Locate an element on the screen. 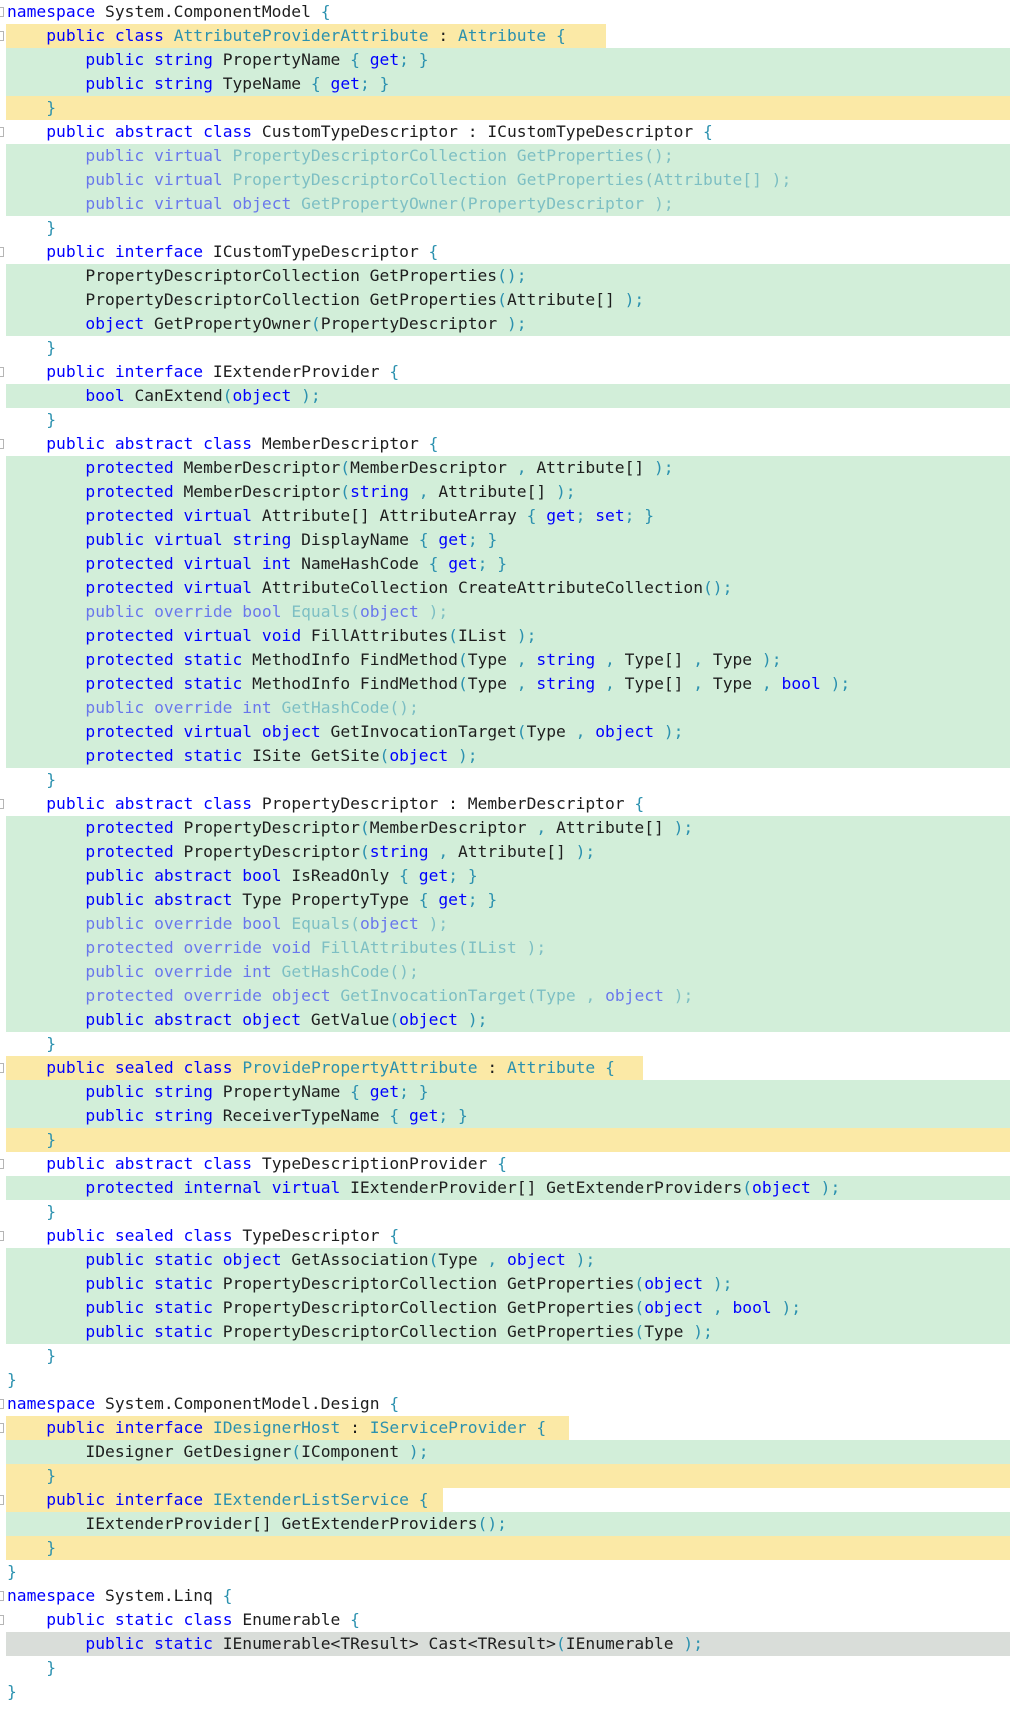 The width and height of the screenshot is (1010, 1723). code-token: IsReadOnly is located at coordinates (340, 875).